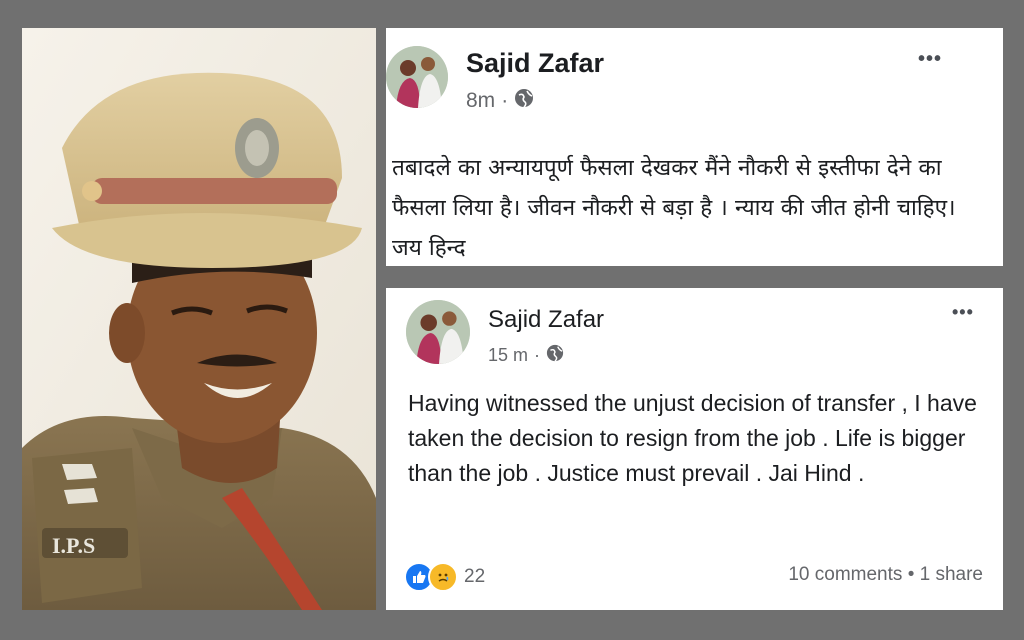 The width and height of the screenshot is (1024, 640). Describe the element at coordinates (480, 101) in the screenshot. I see `post-time: 8m` at that location.